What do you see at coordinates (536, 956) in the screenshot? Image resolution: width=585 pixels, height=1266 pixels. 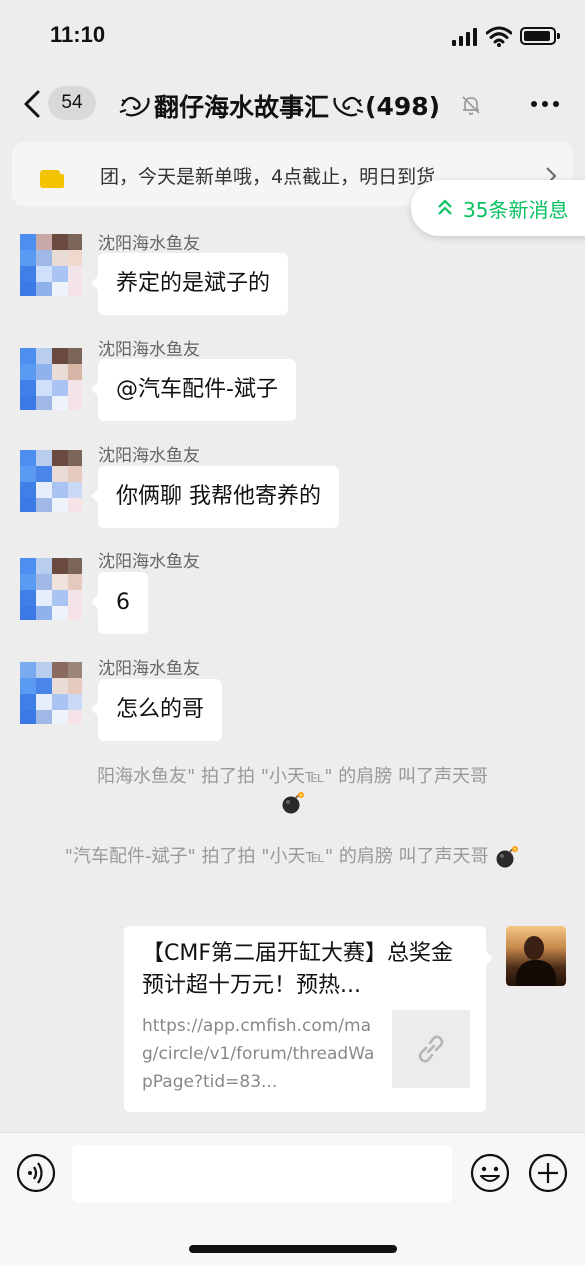 I see `self-avatar` at bounding box center [536, 956].